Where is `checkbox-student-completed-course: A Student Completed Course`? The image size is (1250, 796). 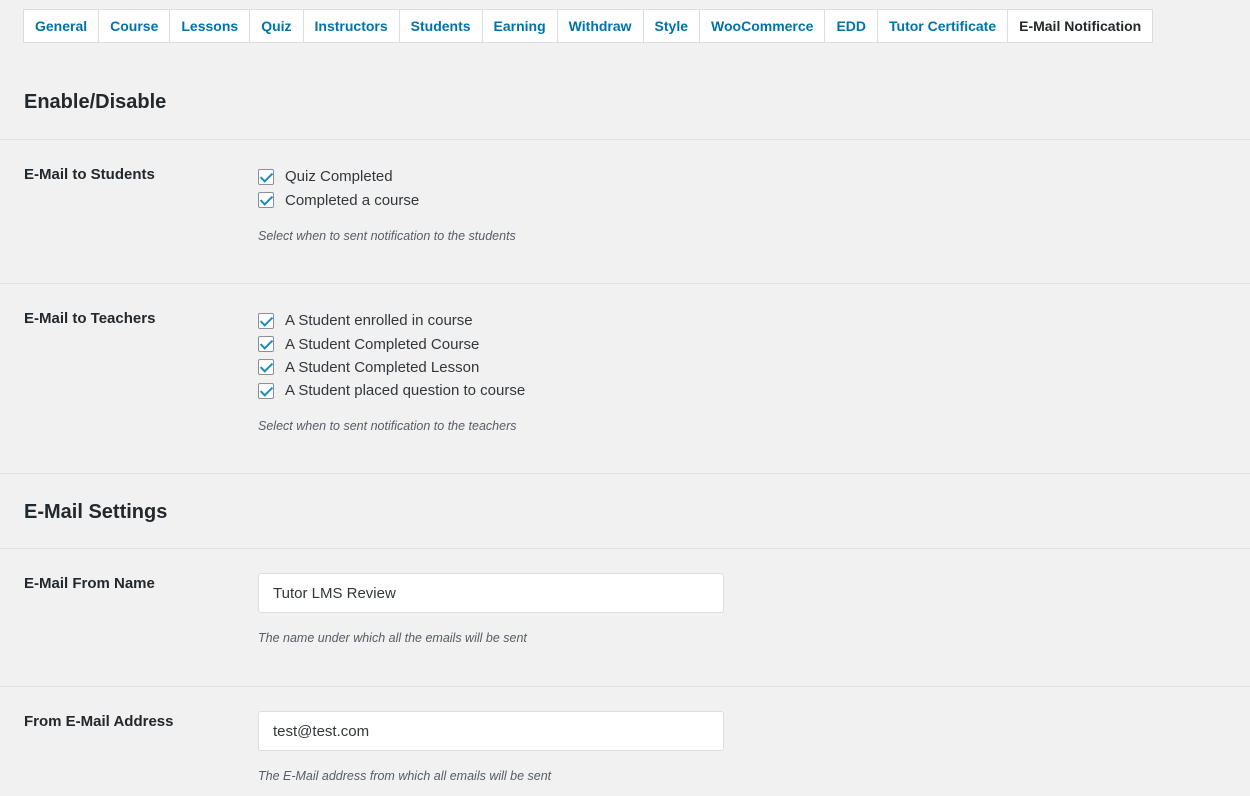 checkbox-student-completed-course: A Student Completed Course is located at coordinates (391, 343).